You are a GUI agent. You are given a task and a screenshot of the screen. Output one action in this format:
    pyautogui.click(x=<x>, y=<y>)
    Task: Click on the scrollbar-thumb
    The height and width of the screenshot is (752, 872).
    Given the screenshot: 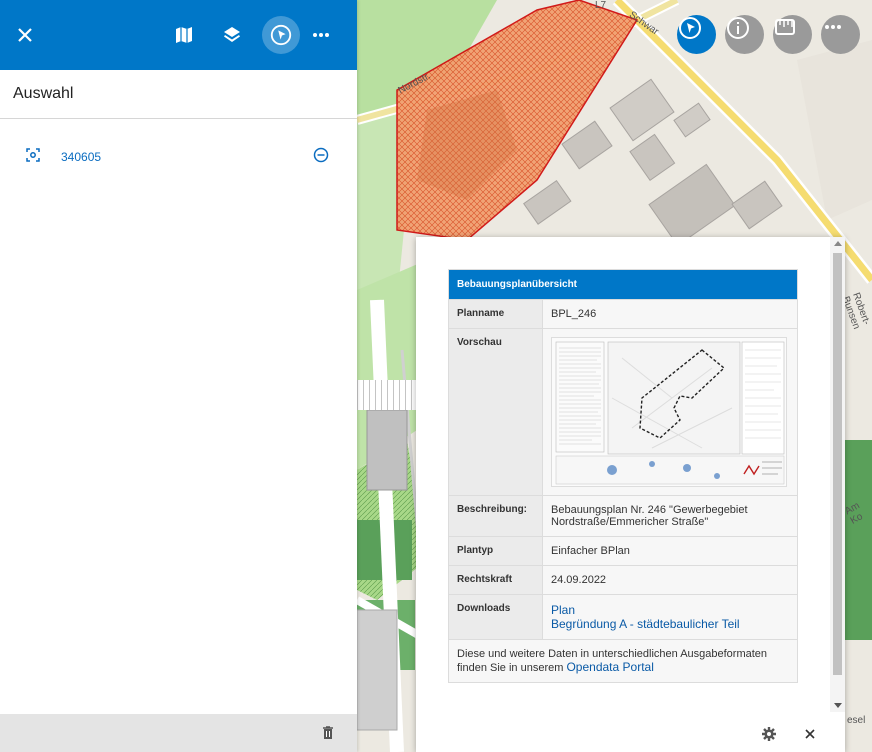 What is the action you would take?
    pyautogui.click(x=837, y=464)
    